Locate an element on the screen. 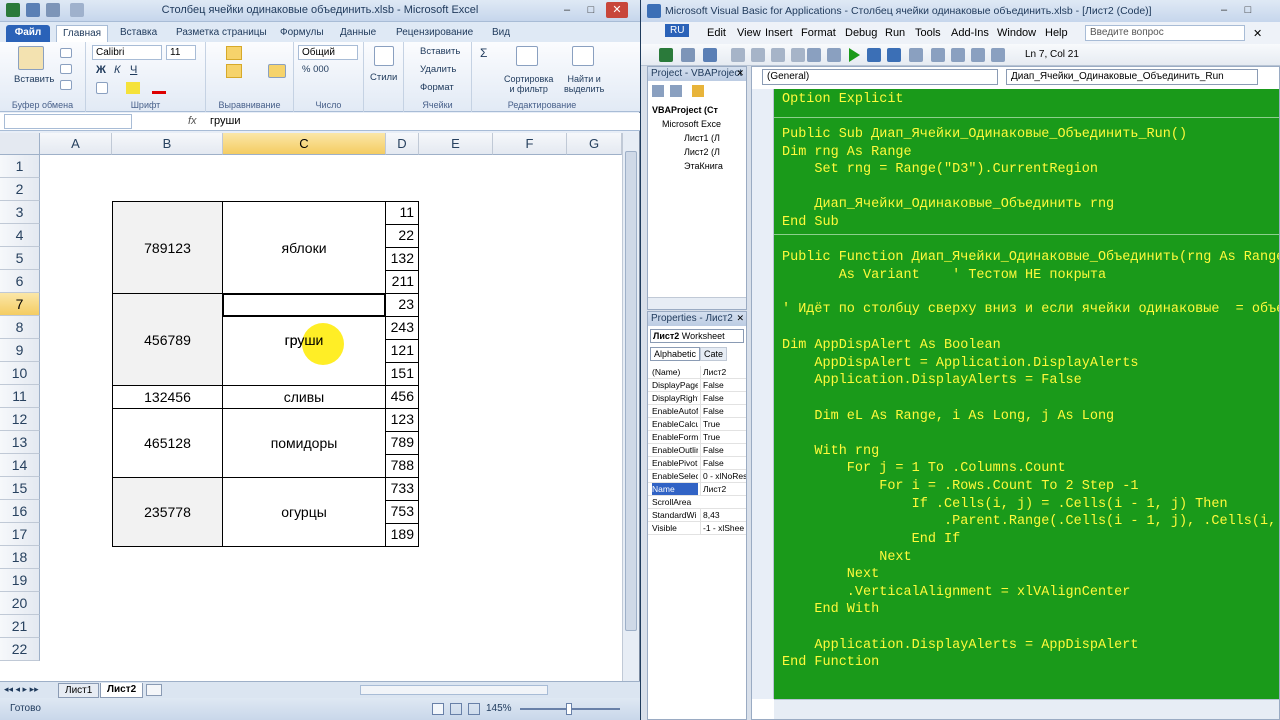 The image size is (1280, 720). code-hscrollbar is located at coordinates (1026, 709).